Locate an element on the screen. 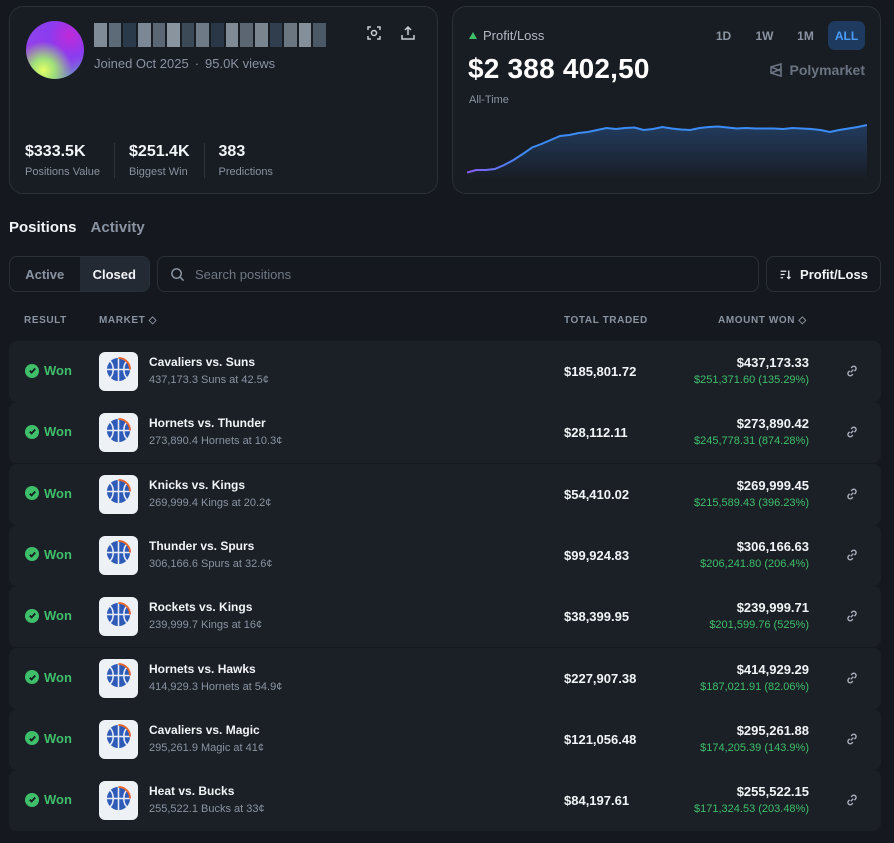 The image size is (894, 843). market-title: Rockets vs. Kings is located at coordinates (205, 607).